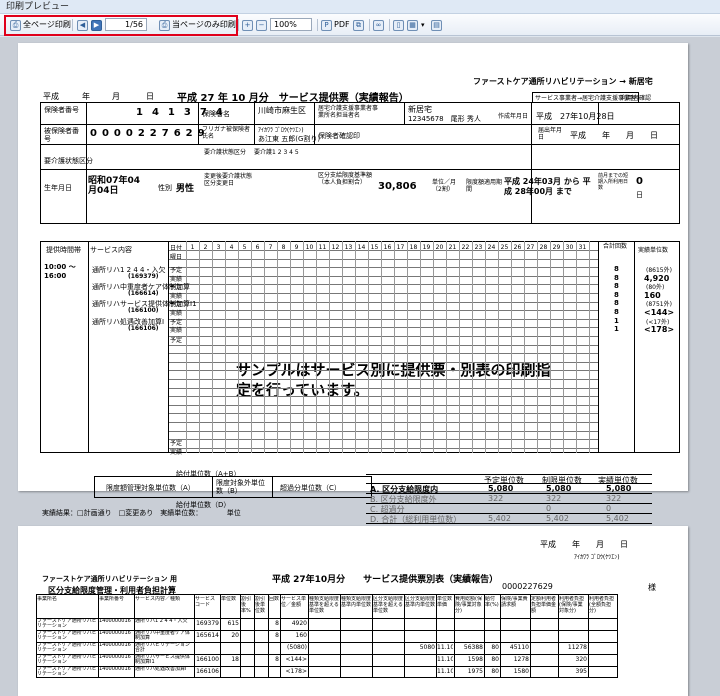 The height and width of the screenshot is (696, 720). I want to click on total-label: 合計回数, so click(615, 246).